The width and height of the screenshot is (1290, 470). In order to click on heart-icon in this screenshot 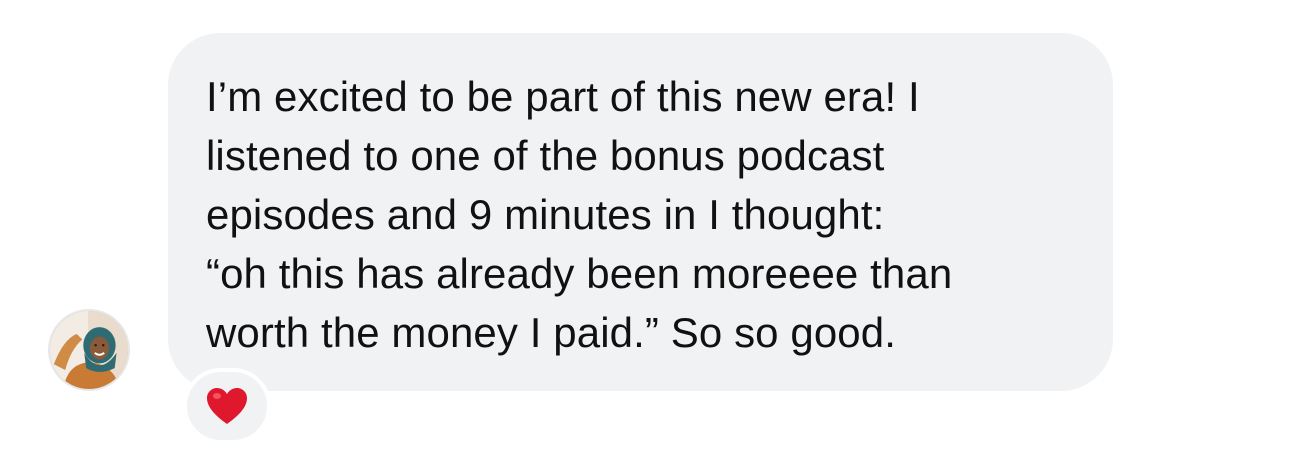, I will do `click(227, 406)`.